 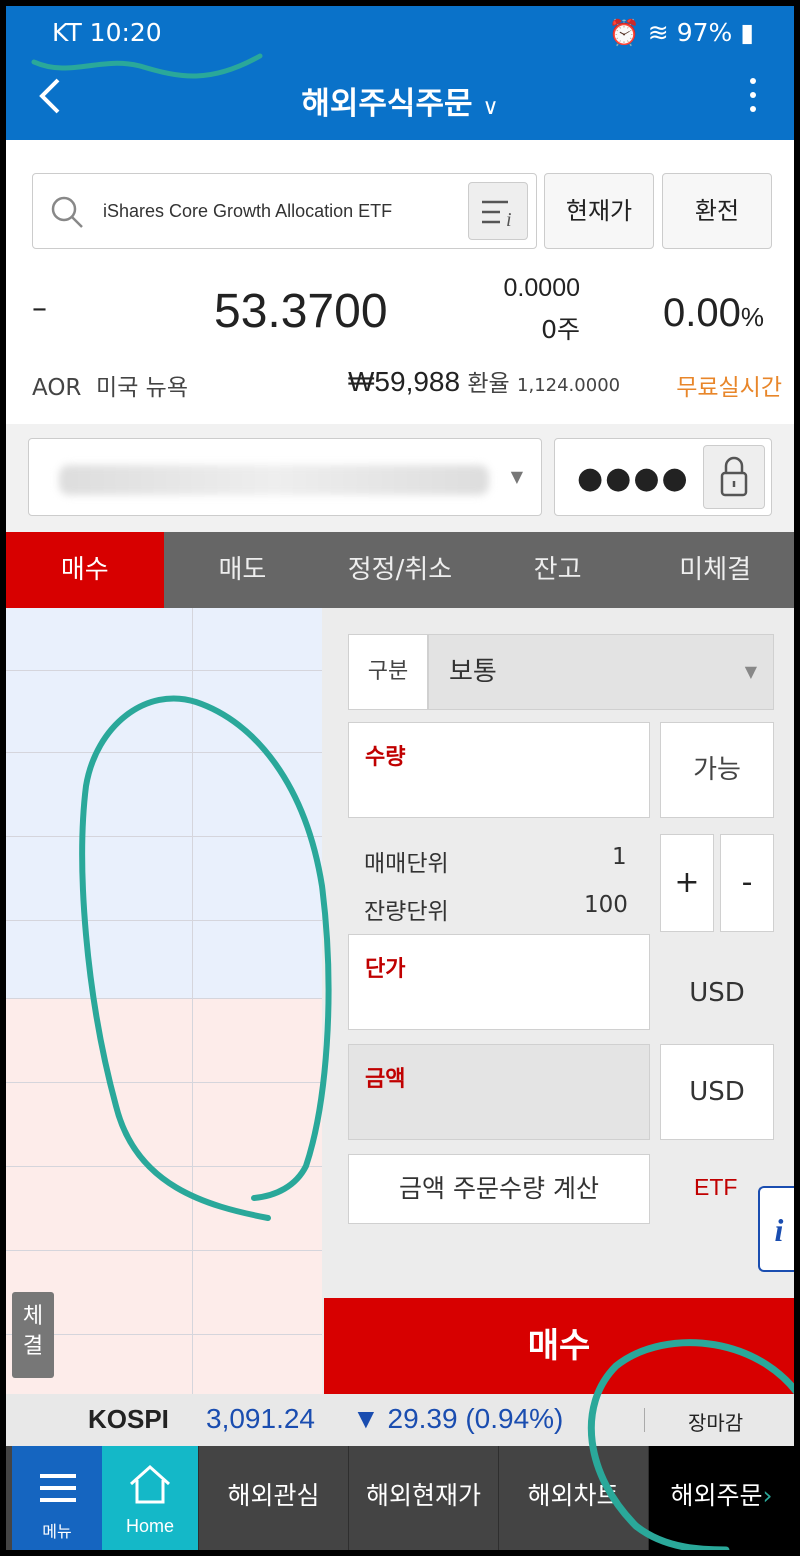 I want to click on ticker: AOR, so click(x=57, y=388).